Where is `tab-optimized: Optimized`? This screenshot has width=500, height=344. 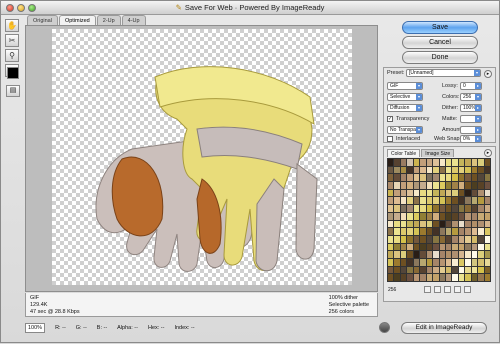
tab-optimized: Optimized is located at coordinates (77, 20).